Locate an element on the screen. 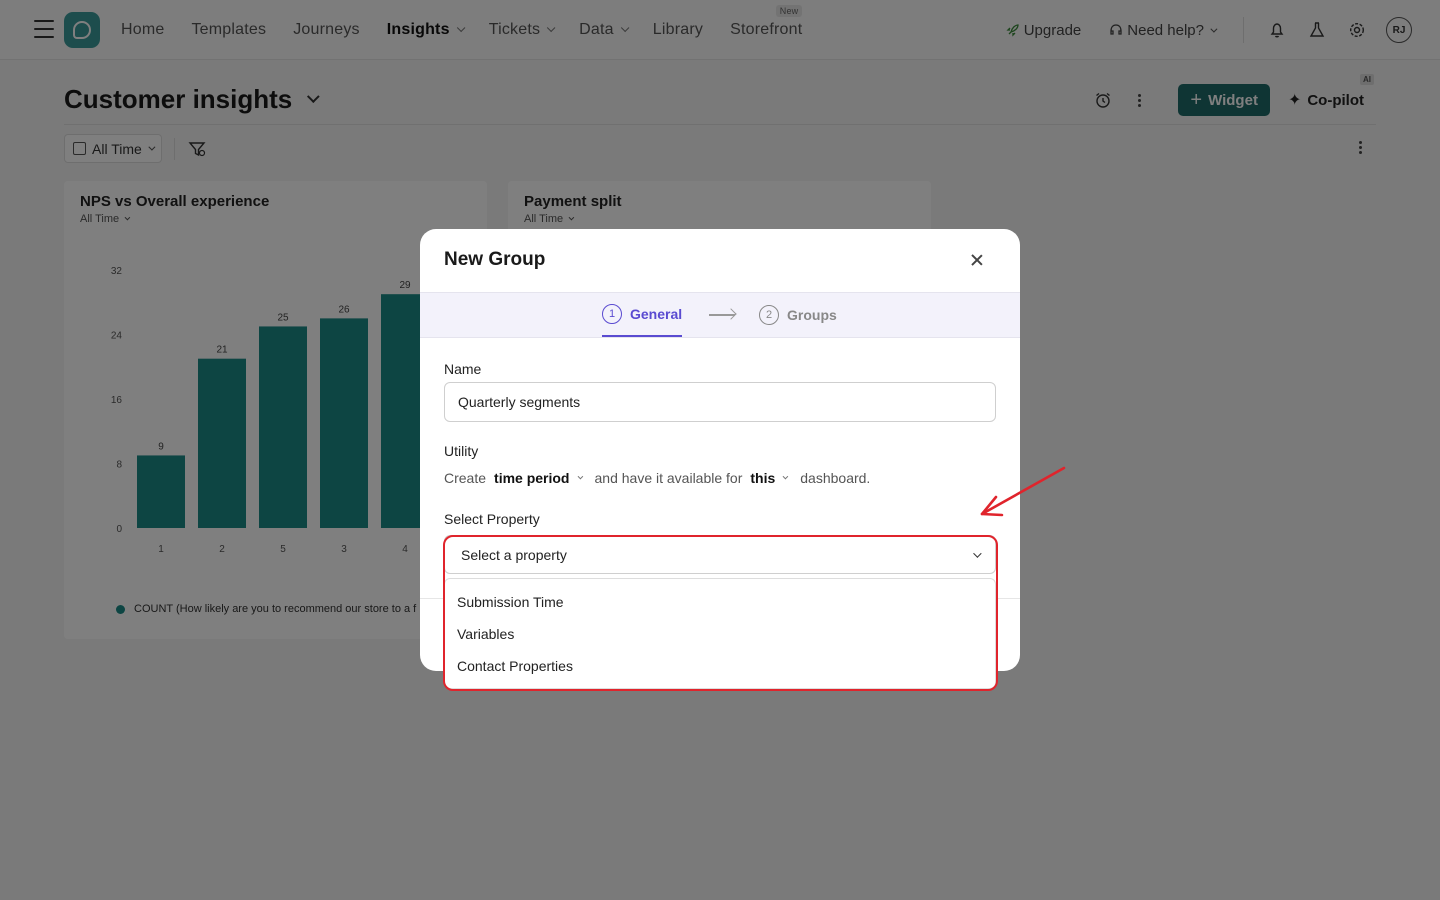 This screenshot has height=900, width=1440. arrow-right-icon is located at coordinates (722, 315).